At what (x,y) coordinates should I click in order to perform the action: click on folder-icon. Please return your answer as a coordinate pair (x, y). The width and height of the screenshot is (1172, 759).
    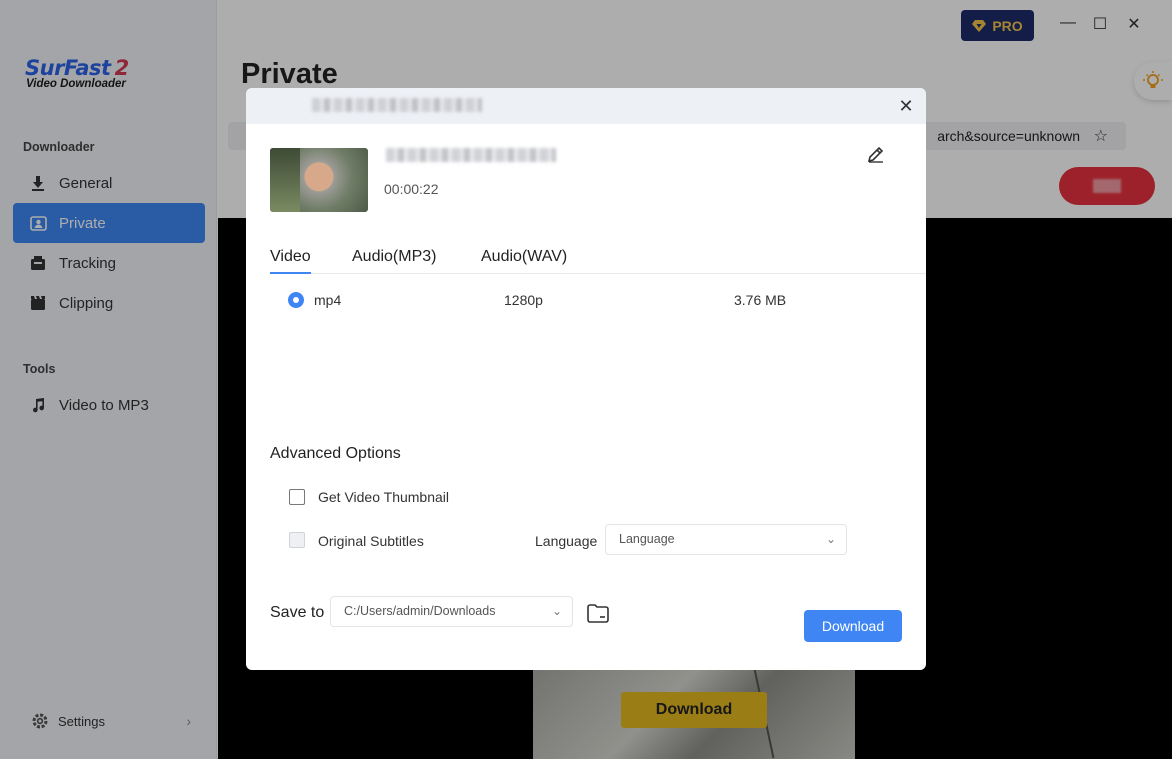
    Looking at the image, I should click on (598, 613).